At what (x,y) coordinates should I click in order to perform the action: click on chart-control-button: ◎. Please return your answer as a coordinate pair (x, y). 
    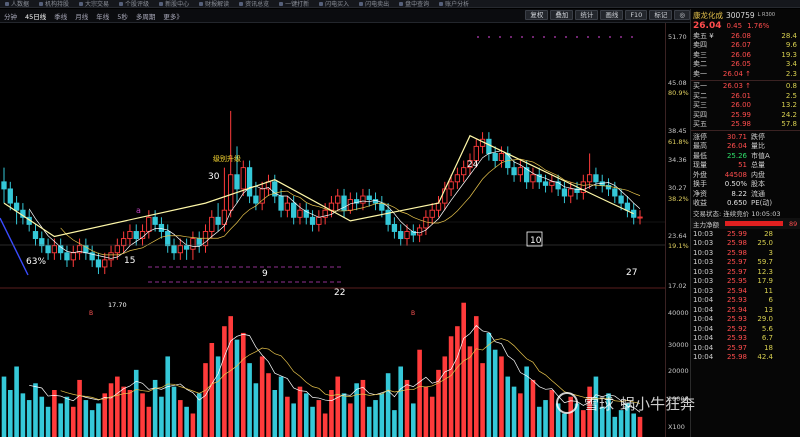
    Looking at the image, I should click on (682, 15).